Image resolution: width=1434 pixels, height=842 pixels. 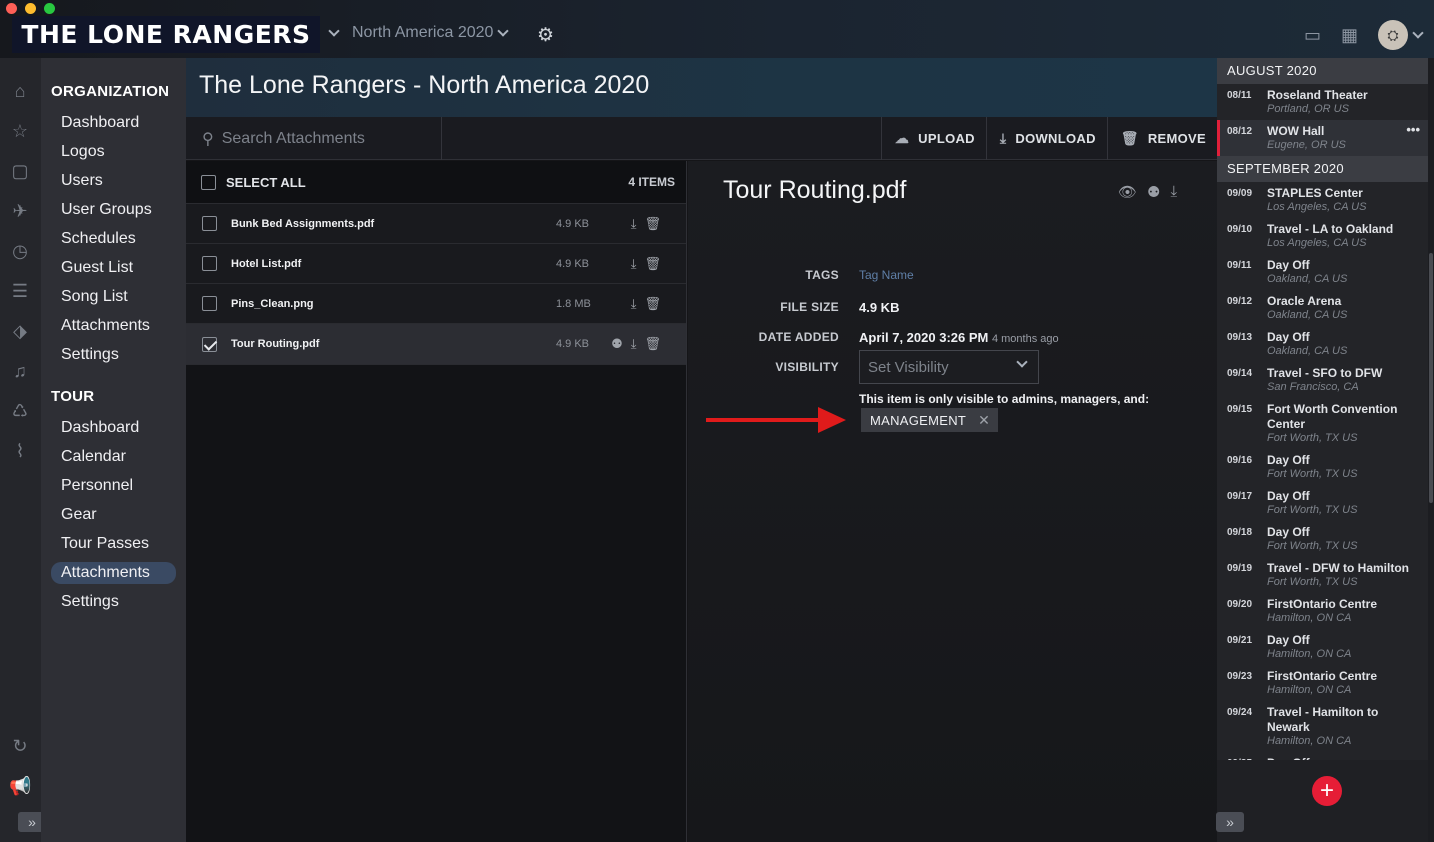 I want to click on select-all-checkbox, so click(x=208, y=182).